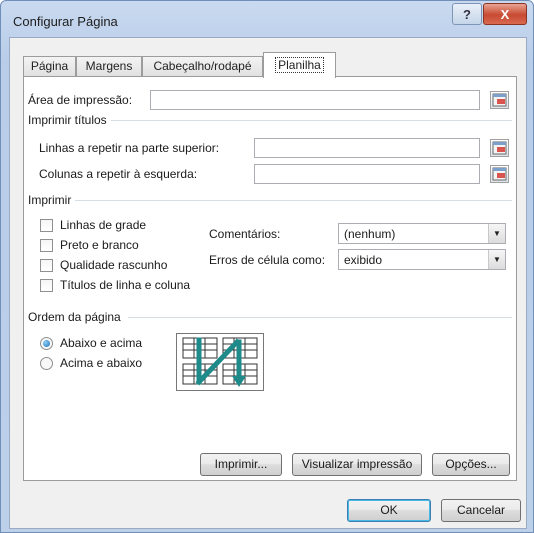  Describe the element at coordinates (46, 343) in the screenshot. I see `down-then-over-radio` at that location.